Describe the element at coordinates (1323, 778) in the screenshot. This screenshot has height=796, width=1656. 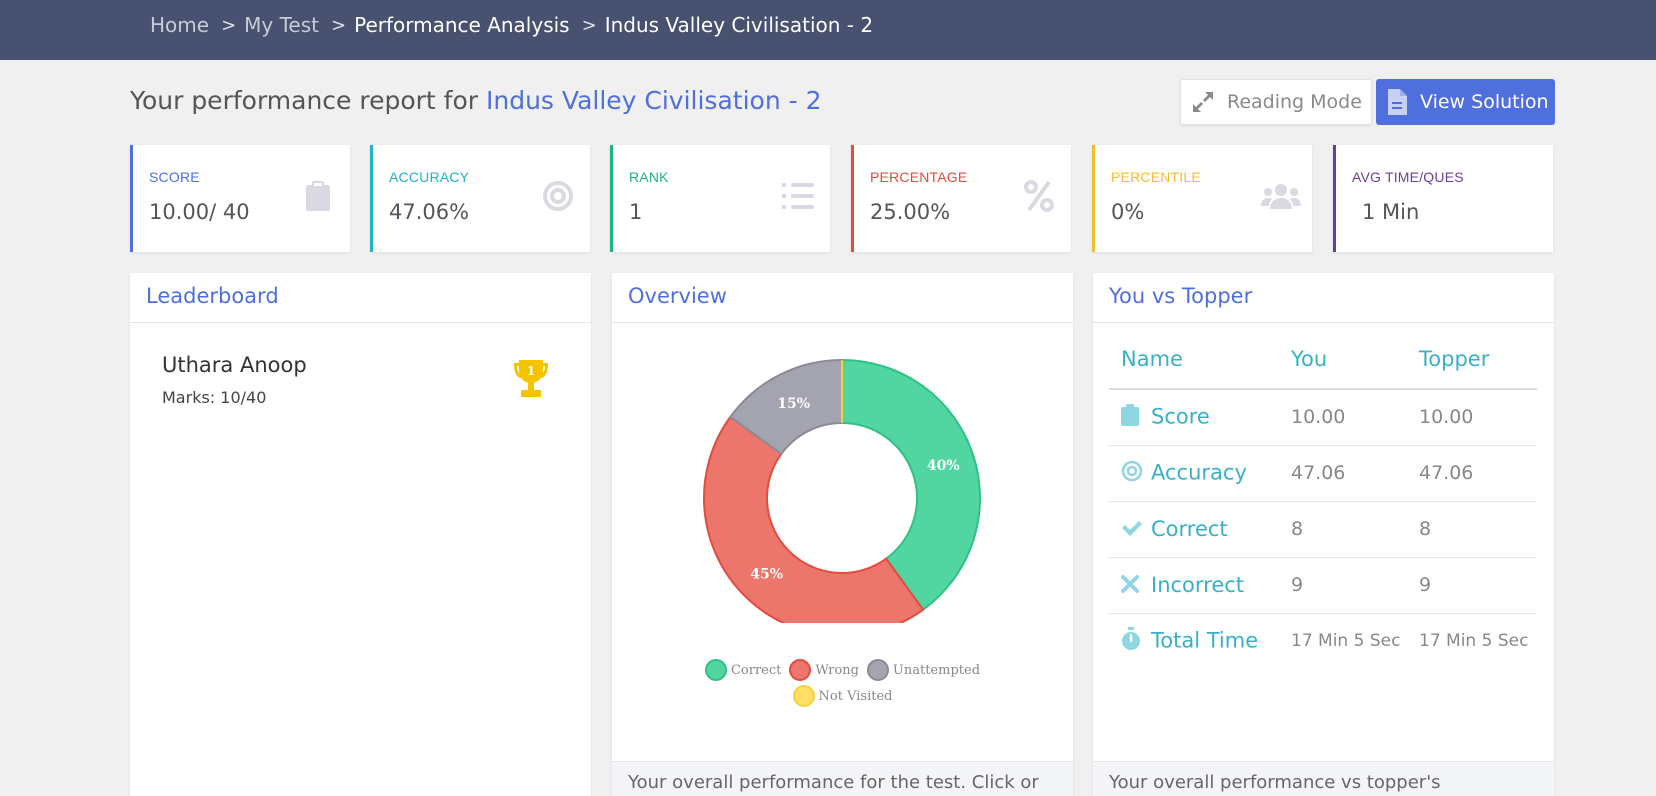
I see `you-vs-topper-footer-text: Your overall performance vs topper's` at that location.